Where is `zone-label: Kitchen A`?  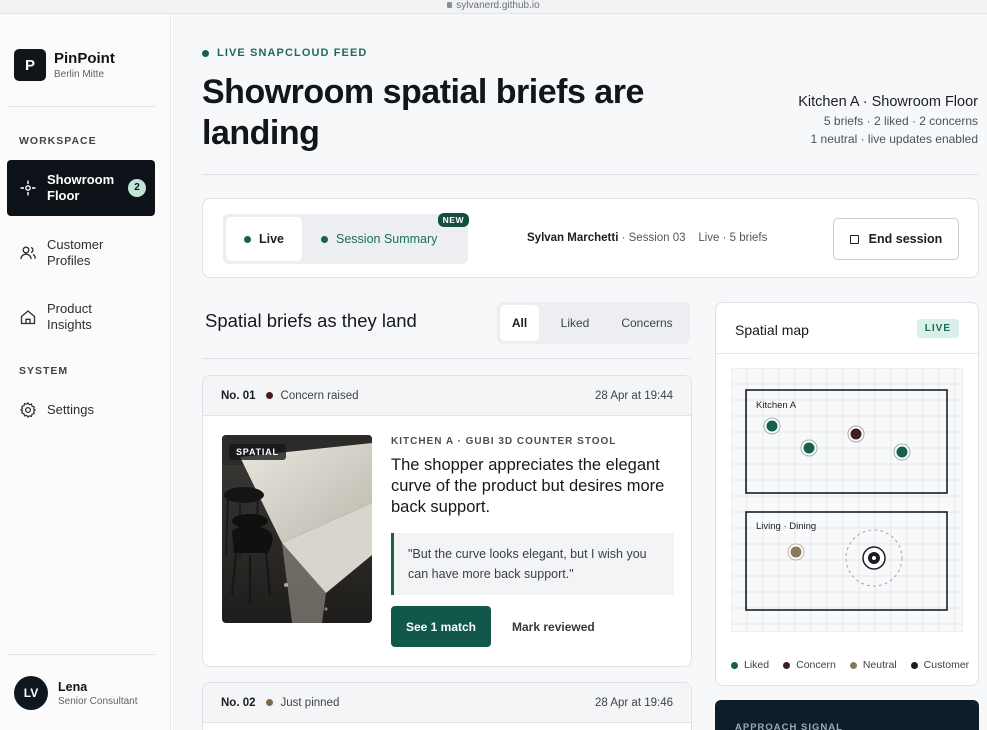
zone-label: Kitchen A is located at coordinates (776, 405).